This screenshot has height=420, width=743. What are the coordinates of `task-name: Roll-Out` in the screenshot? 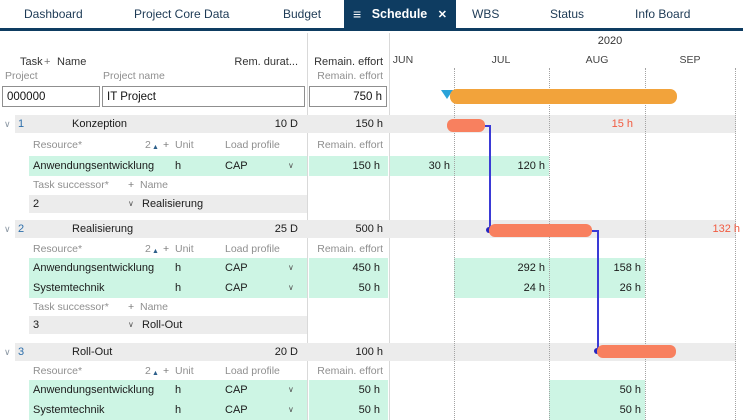 It's located at (92, 352).